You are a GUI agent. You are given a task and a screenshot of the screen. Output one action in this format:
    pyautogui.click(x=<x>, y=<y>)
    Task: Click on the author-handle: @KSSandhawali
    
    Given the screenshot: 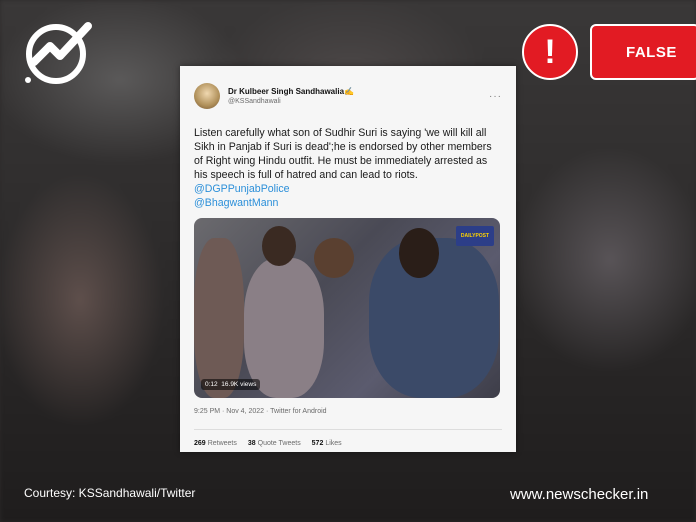 What is the action you would take?
    pyautogui.click(x=358, y=101)
    